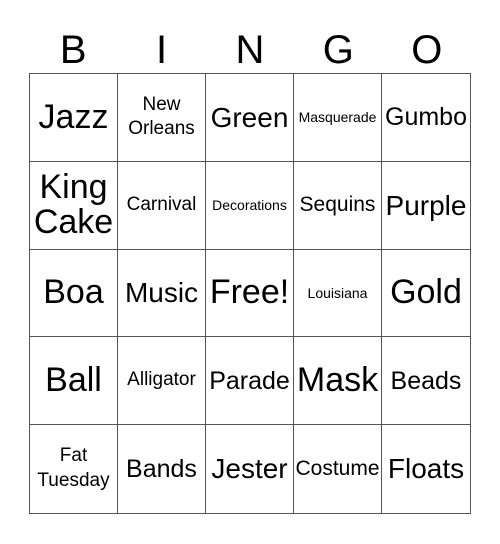 This screenshot has height=544, width=500. I want to click on bingo-cell-label: Floats, so click(426, 469).